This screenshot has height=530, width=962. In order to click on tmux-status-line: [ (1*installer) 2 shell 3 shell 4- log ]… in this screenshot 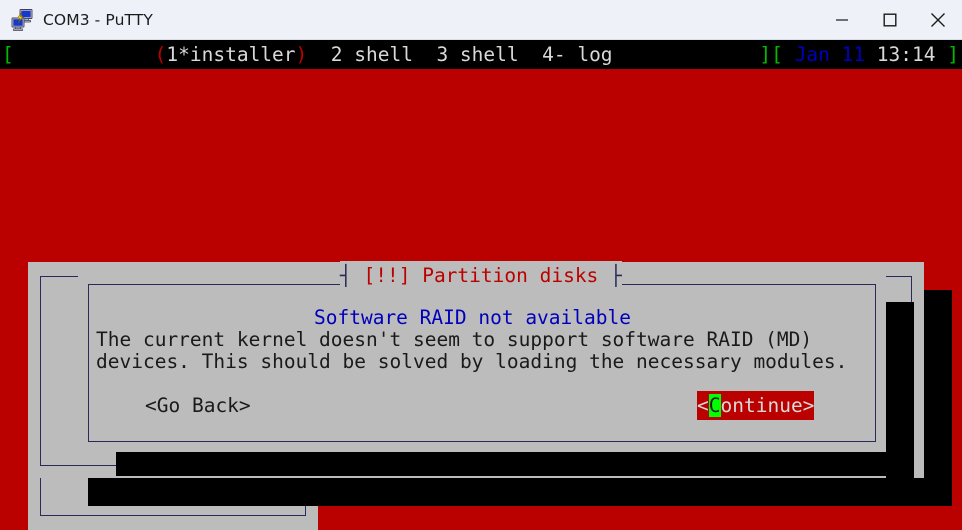, I will do `click(481, 54)`.